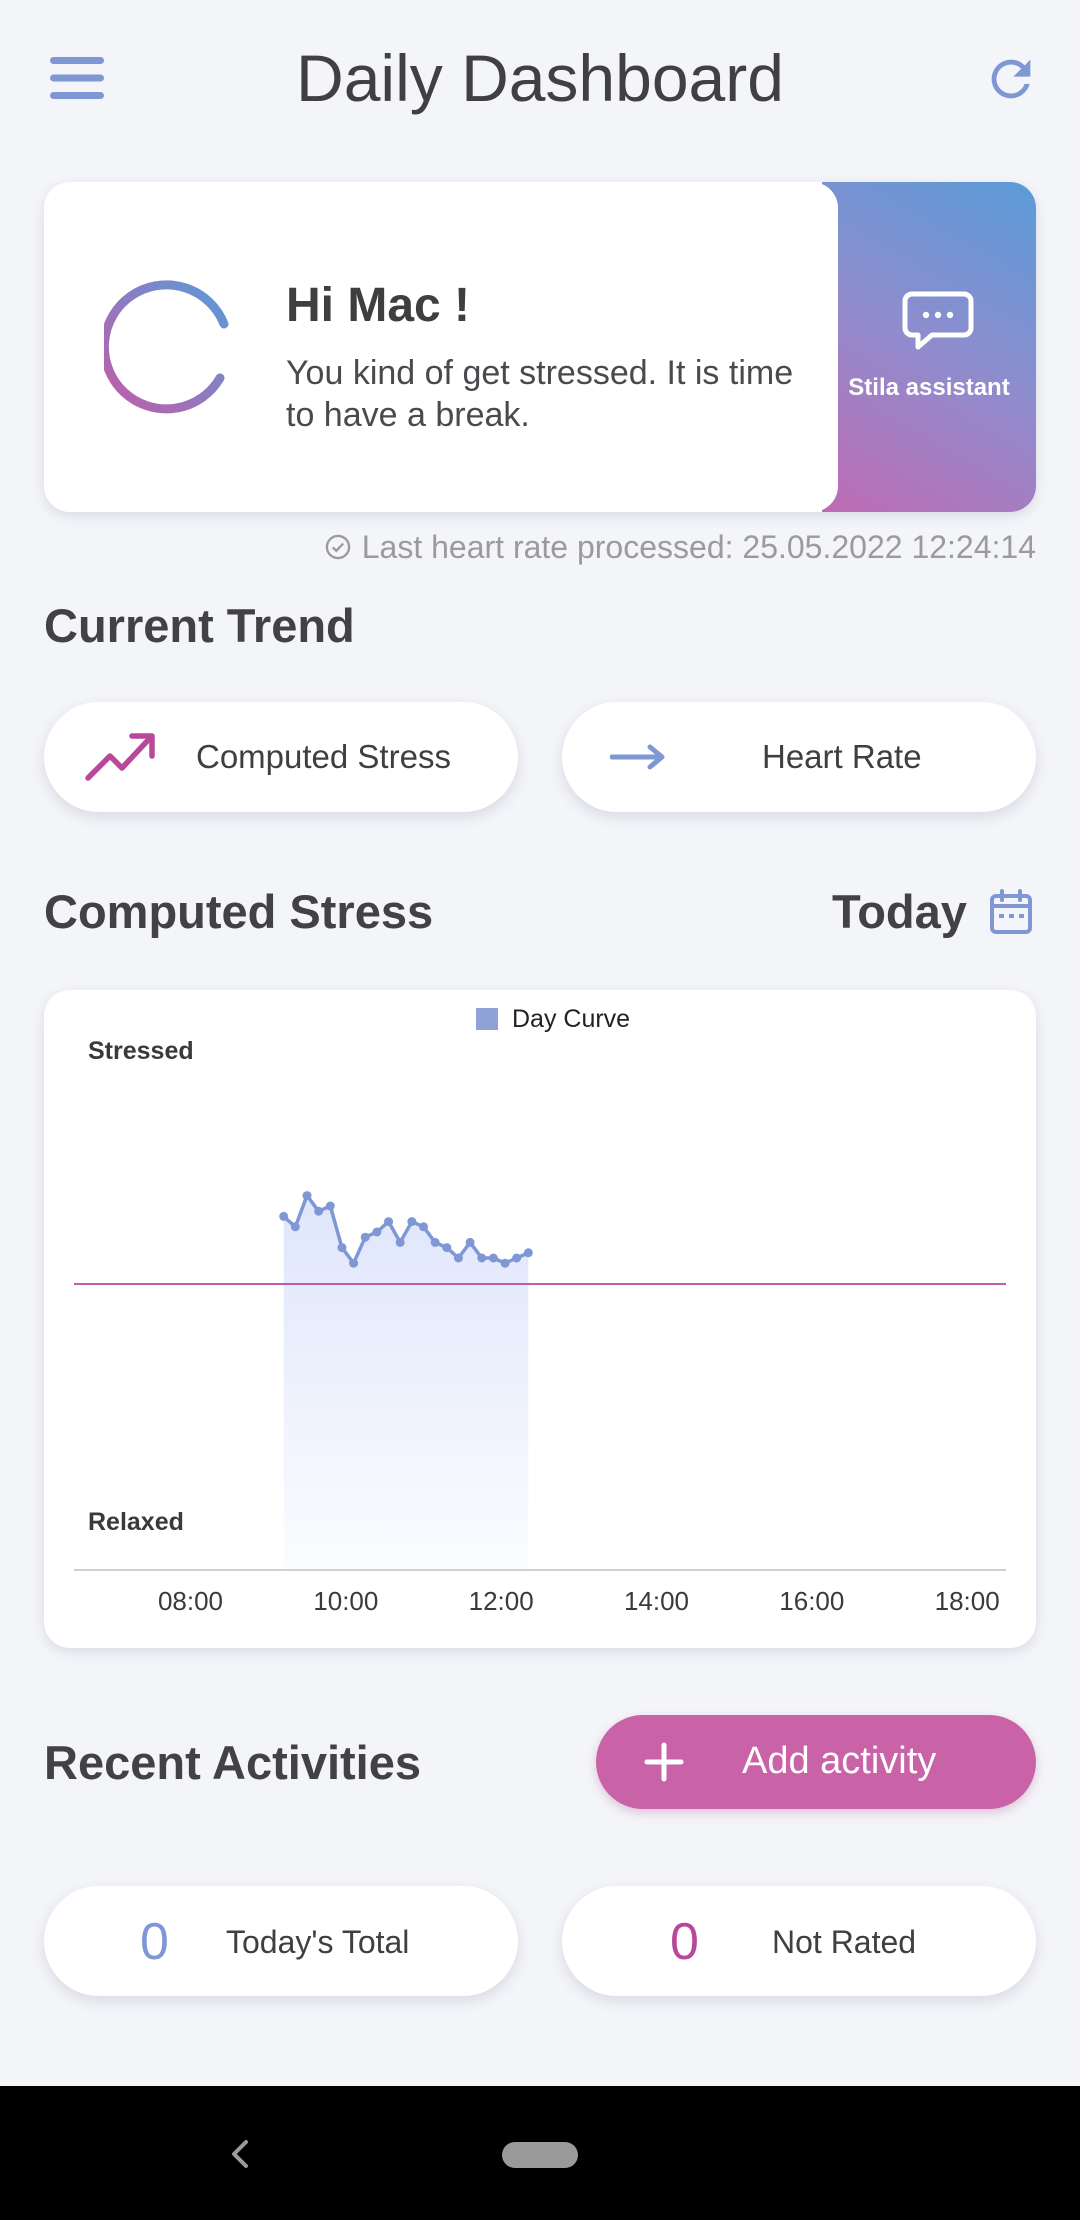 The height and width of the screenshot is (2220, 1080). I want to click on y-bottom-label: Relaxed, so click(136, 1522).